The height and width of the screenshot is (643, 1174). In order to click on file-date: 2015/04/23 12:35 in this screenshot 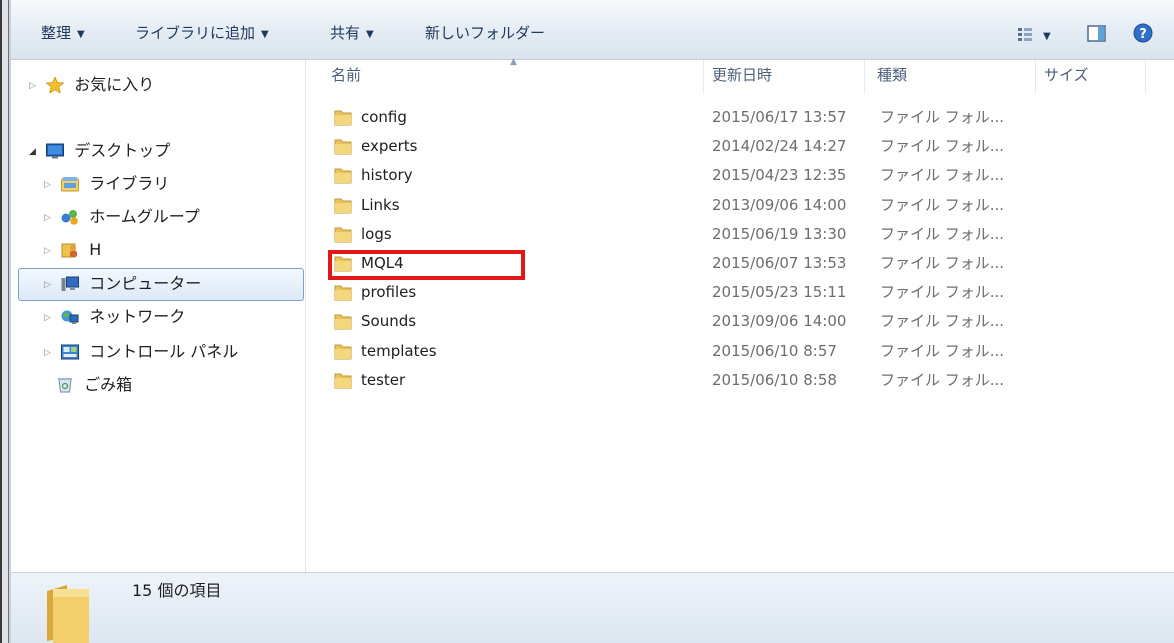, I will do `click(779, 175)`.